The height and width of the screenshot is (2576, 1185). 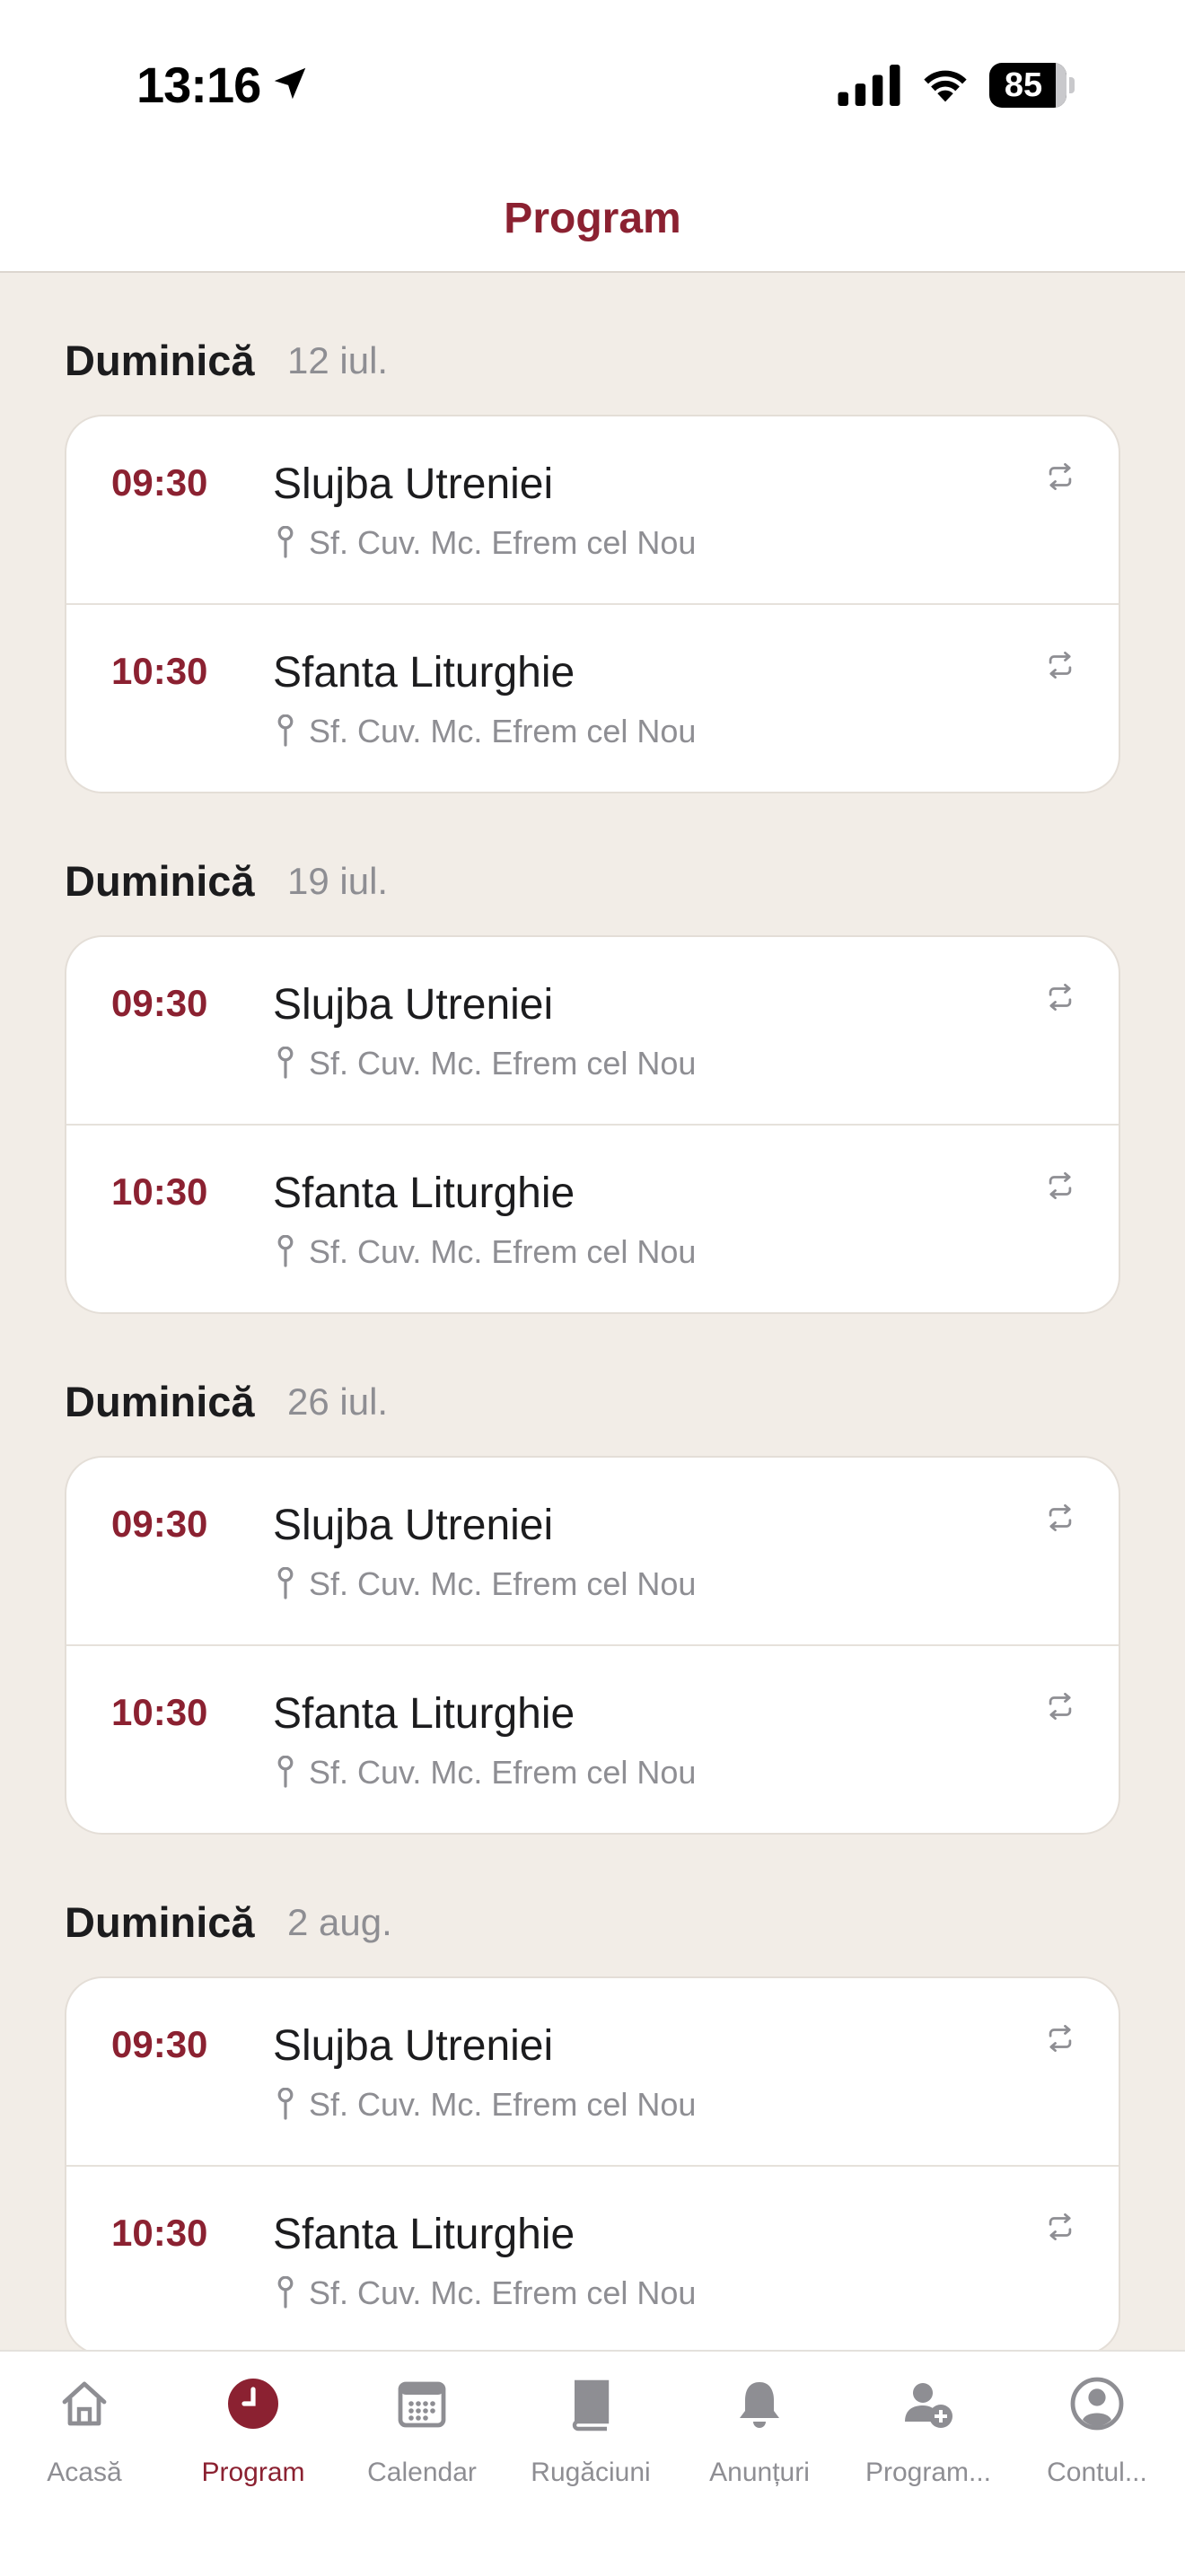 I want to click on section-date: 2 aug., so click(x=339, y=1922).